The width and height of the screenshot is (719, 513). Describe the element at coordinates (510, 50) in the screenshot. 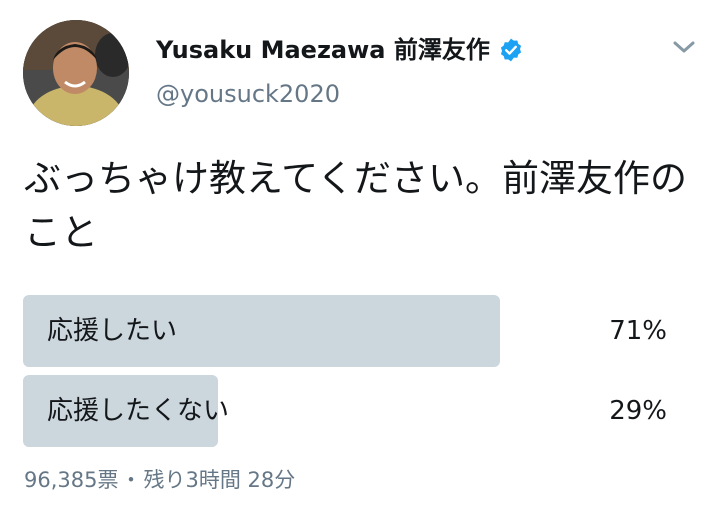

I see `verified-badge-icon` at that location.